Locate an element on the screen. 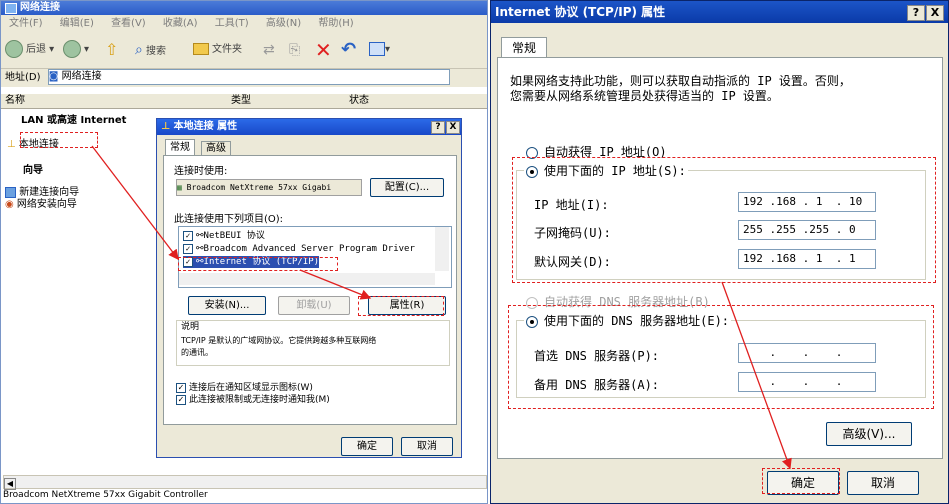  tcp-title-bar: Internet 协议 (TCP/IP) 属性 ? X is located at coordinates (719, 12).